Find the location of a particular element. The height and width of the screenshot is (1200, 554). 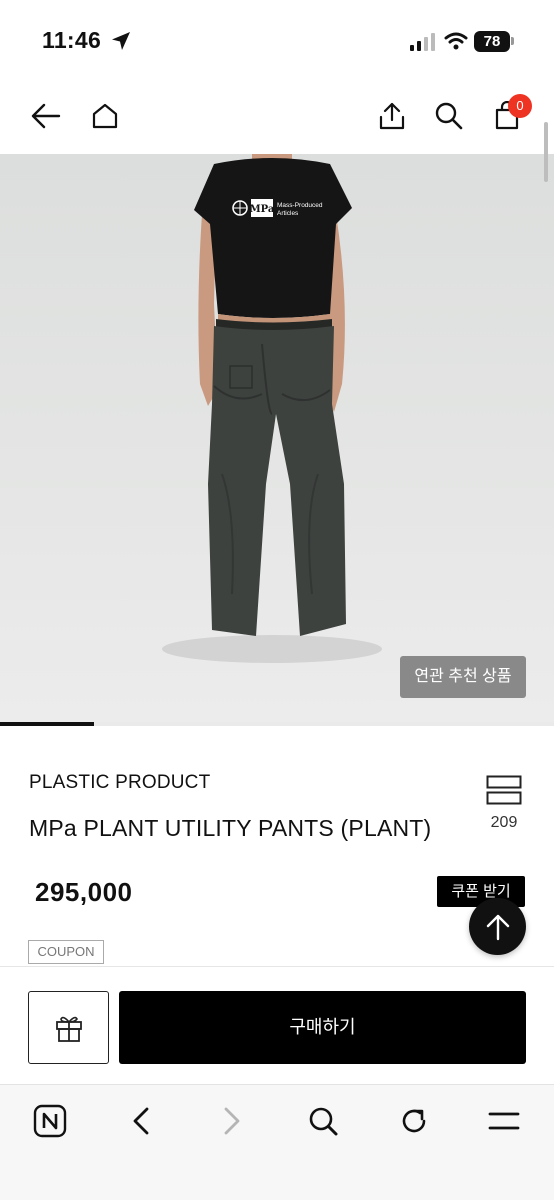

product-brand: PLASTIC PRODUCT is located at coordinates (119, 783).